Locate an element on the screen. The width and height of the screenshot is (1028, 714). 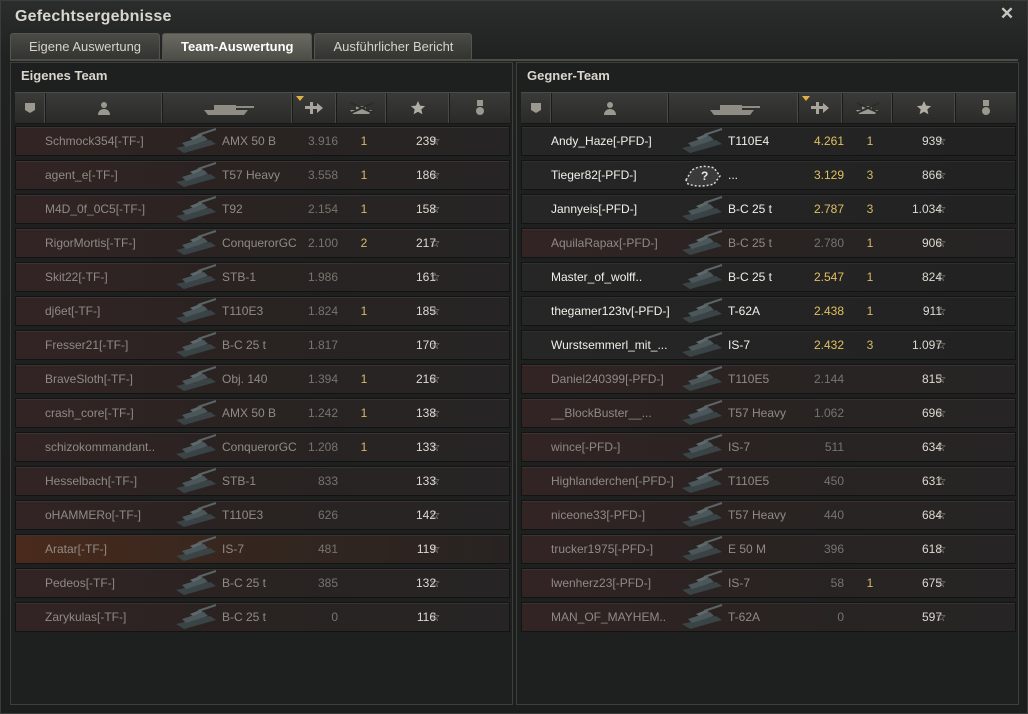
player-name: niceone33[-PFD-] is located at coordinates (598, 515).